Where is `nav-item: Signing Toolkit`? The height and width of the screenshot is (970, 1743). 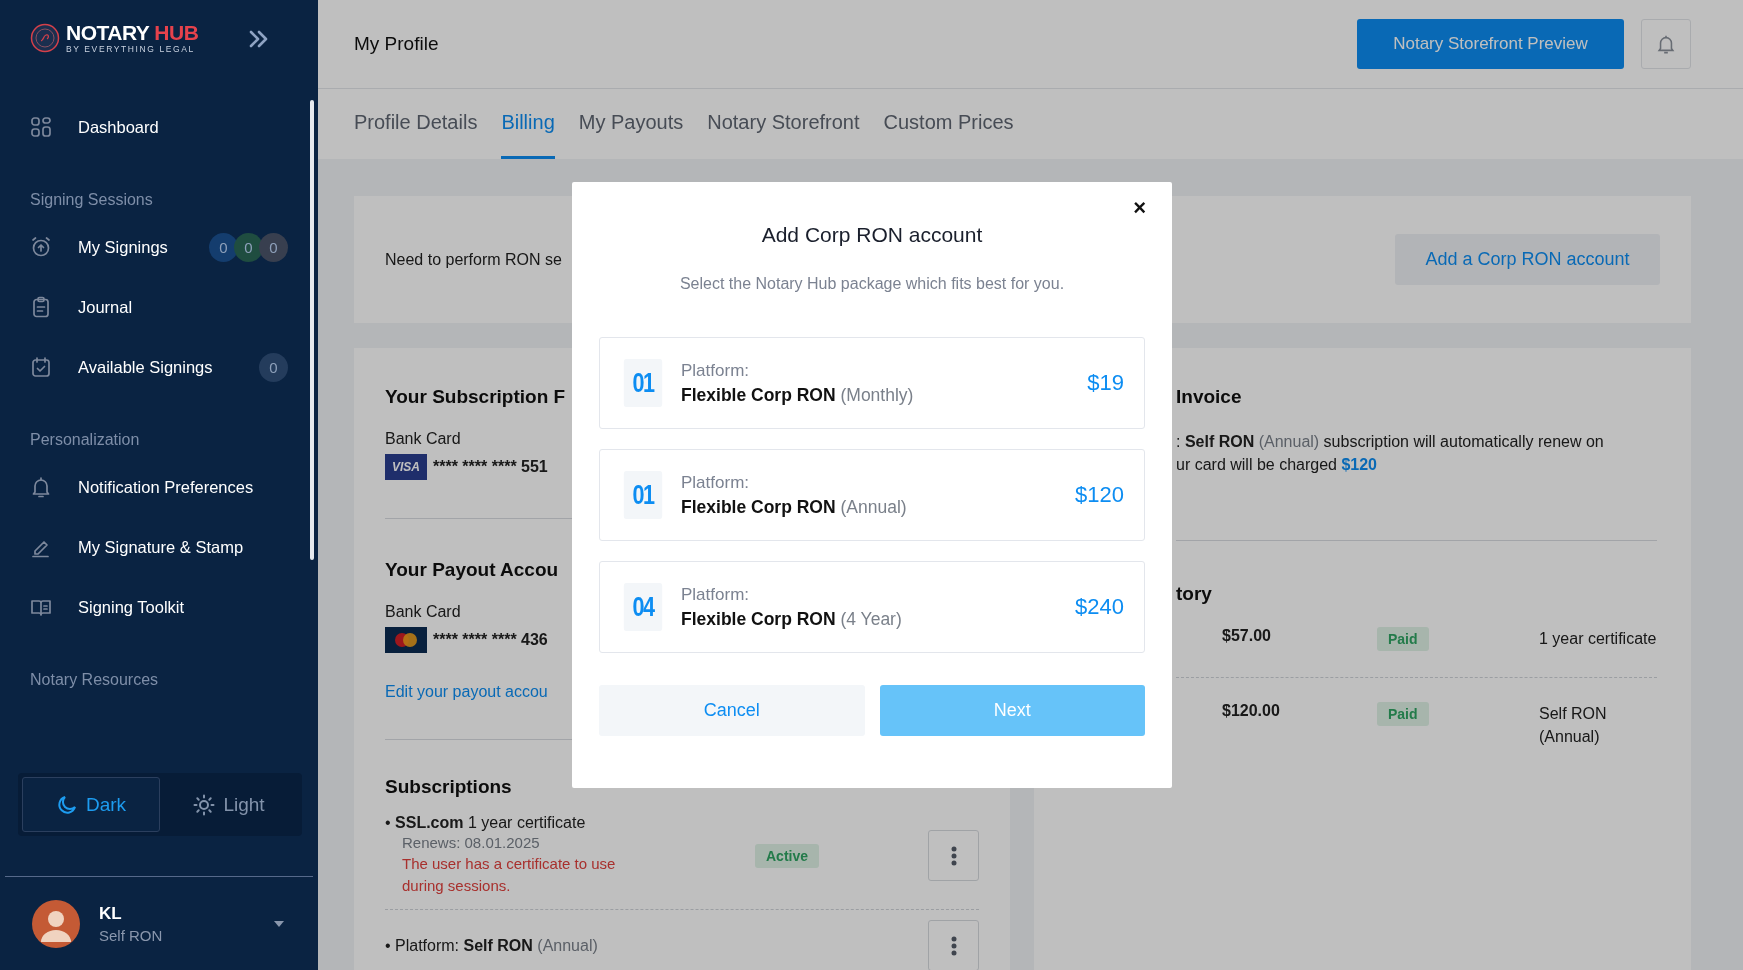
nav-item: Signing Toolkit is located at coordinates (159, 607).